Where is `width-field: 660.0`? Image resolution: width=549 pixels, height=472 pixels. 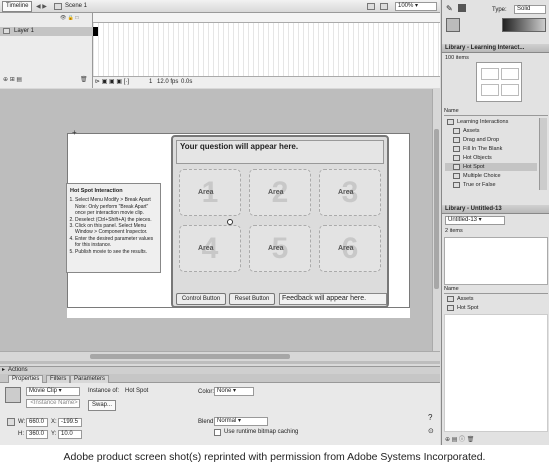 width-field: 660.0 is located at coordinates (37, 422).